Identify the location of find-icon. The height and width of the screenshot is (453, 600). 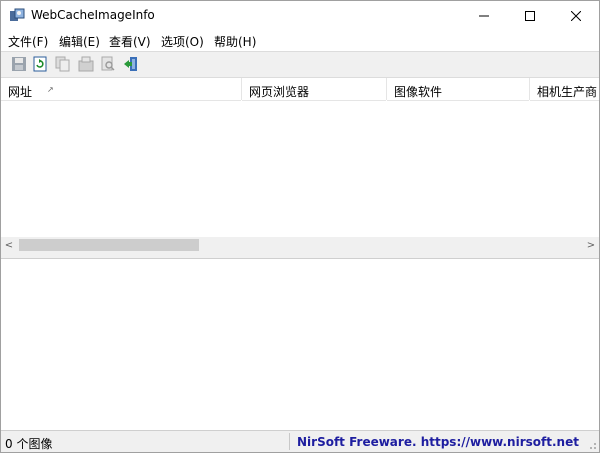
(108, 63).